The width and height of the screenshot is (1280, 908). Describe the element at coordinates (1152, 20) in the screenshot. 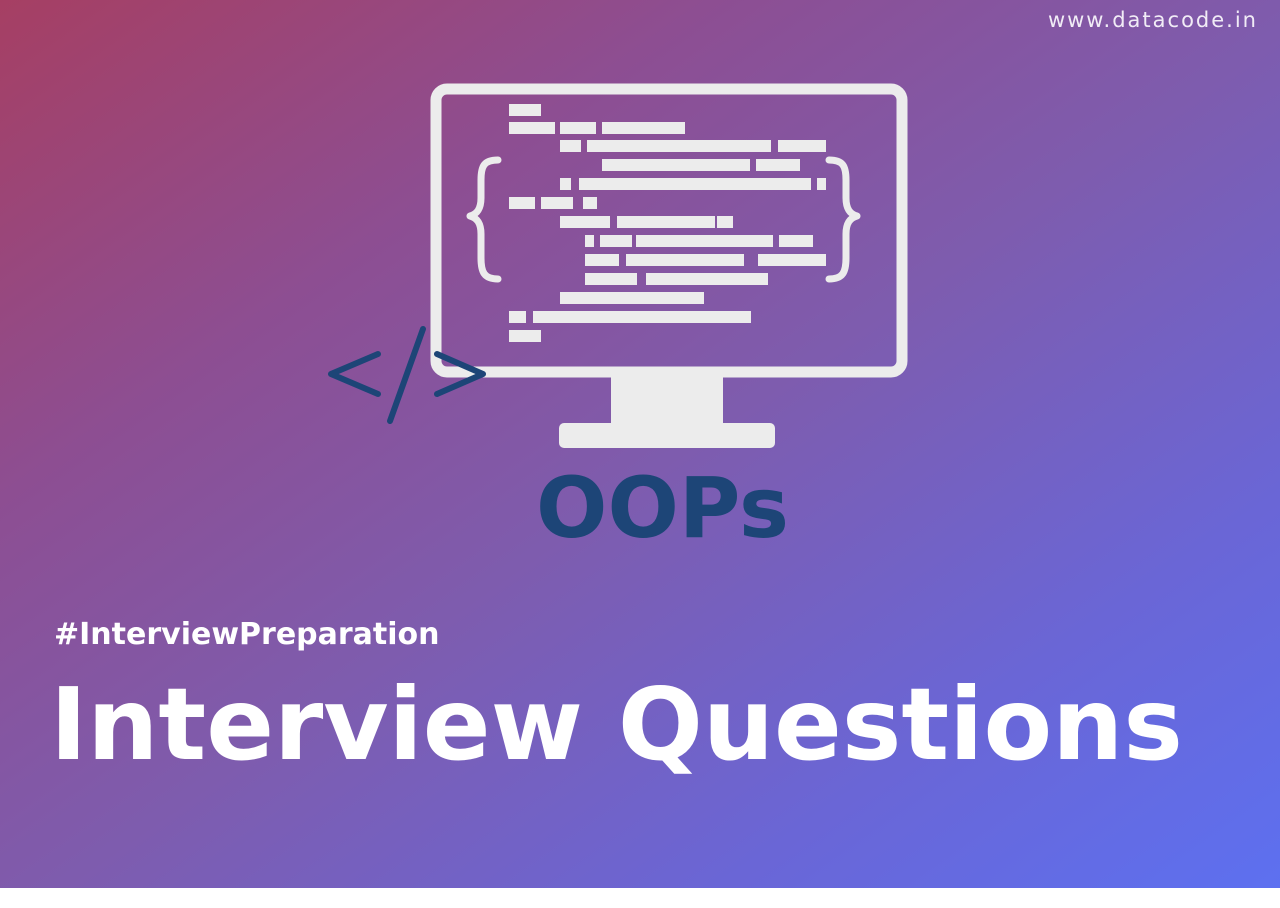

I see `site-url: www.datacode.in` at that location.